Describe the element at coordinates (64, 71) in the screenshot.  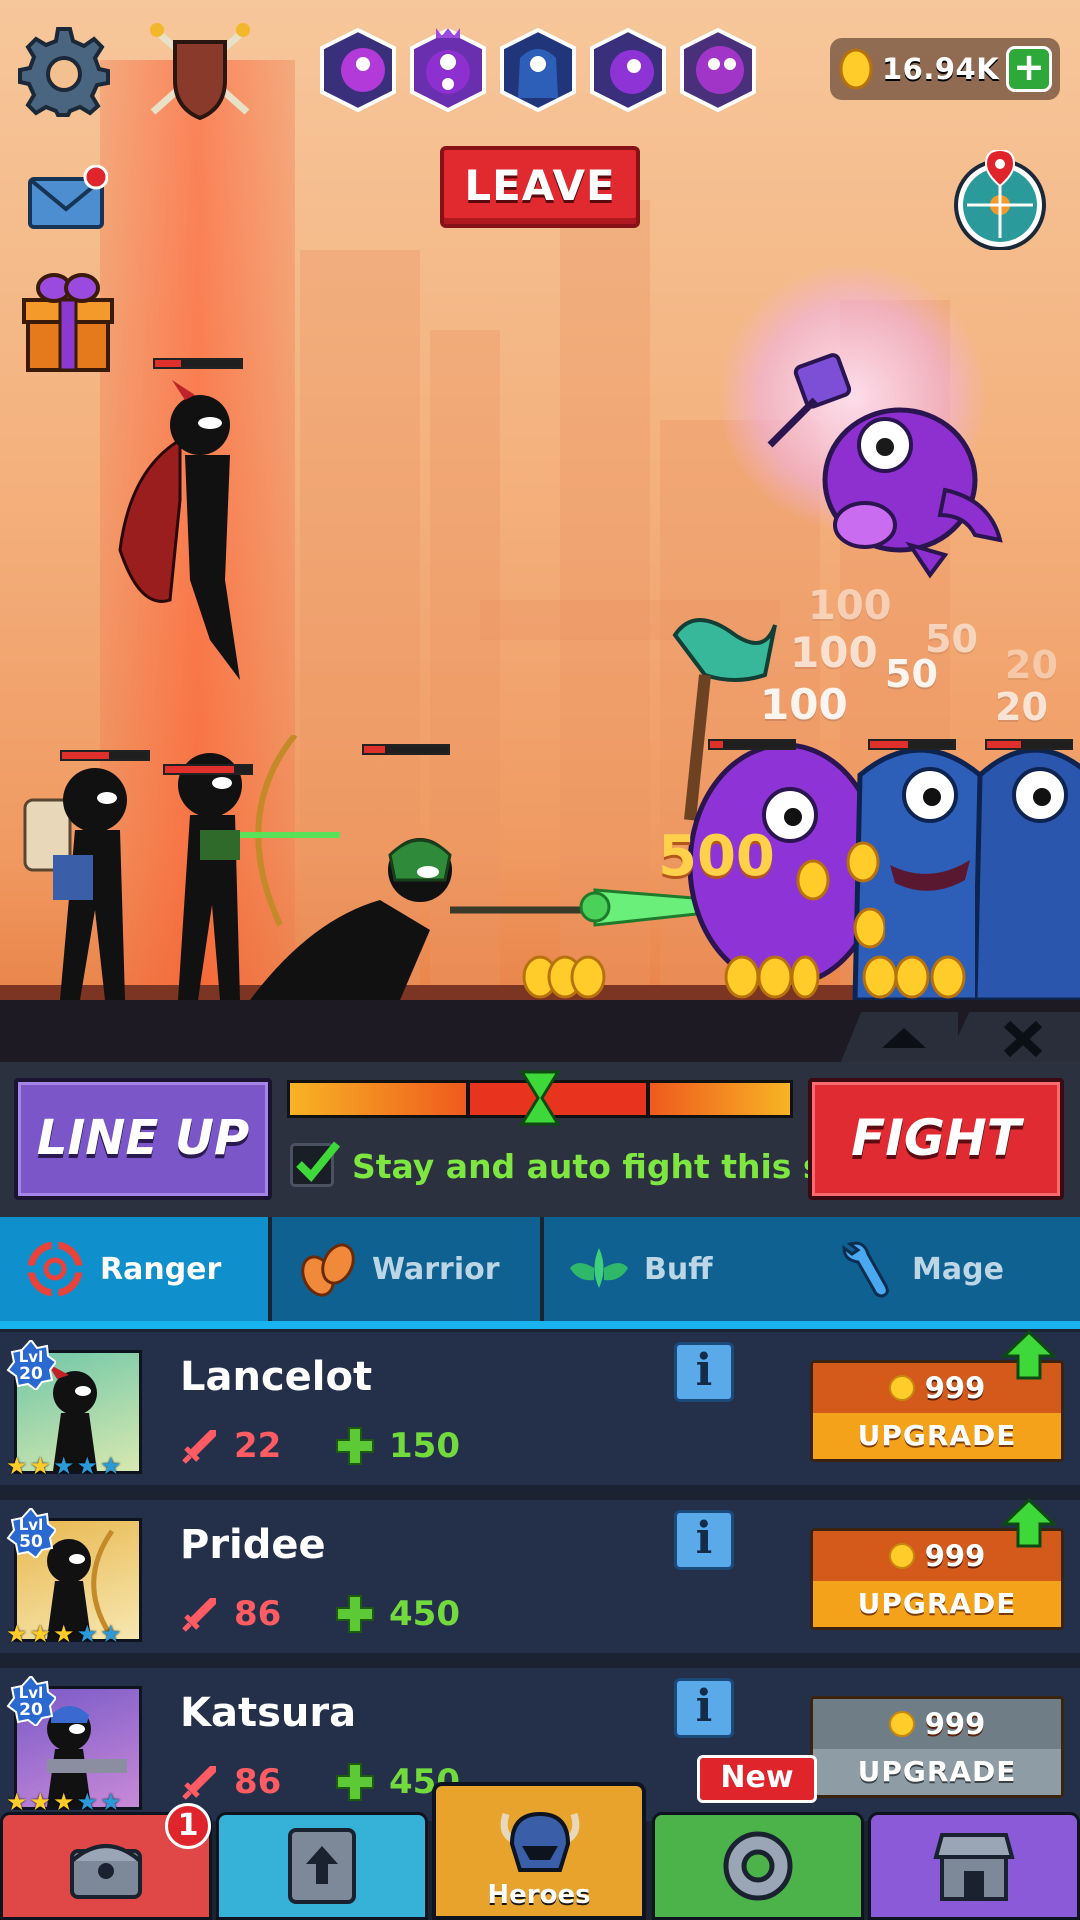
I see `settings-gear-icon` at that location.